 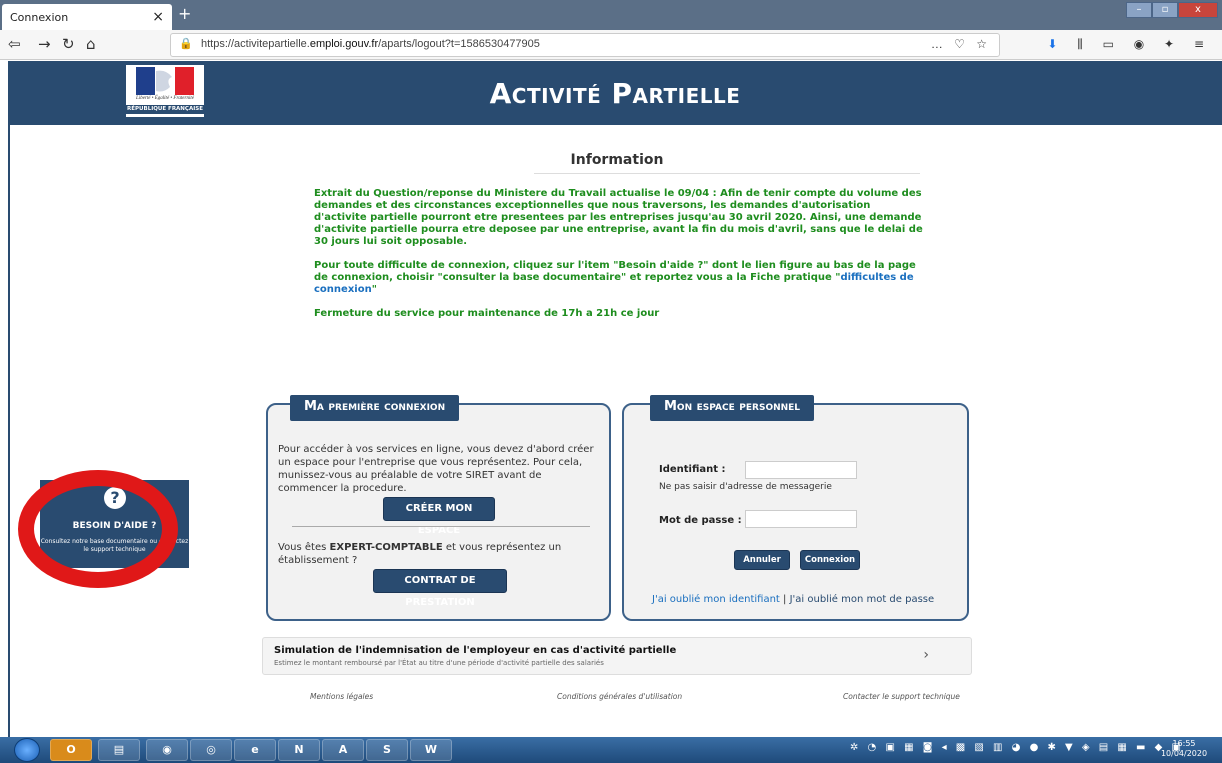 What do you see at coordinates (9, 431) in the screenshot?
I see `page-left-border` at bounding box center [9, 431].